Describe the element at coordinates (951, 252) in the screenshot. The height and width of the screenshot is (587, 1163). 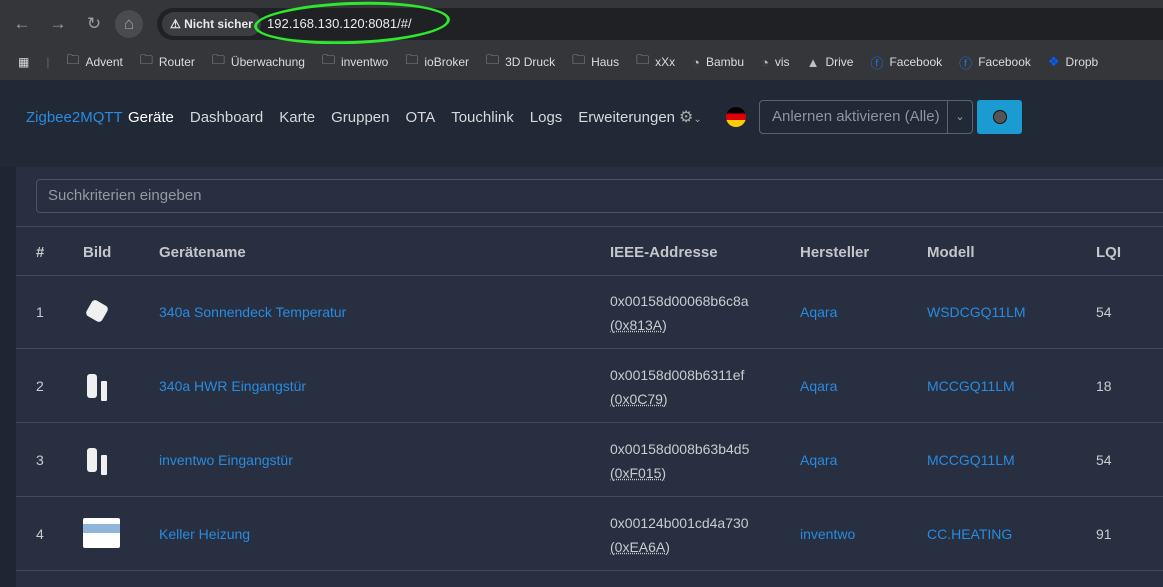
I see `header-model: Modell` at that location.